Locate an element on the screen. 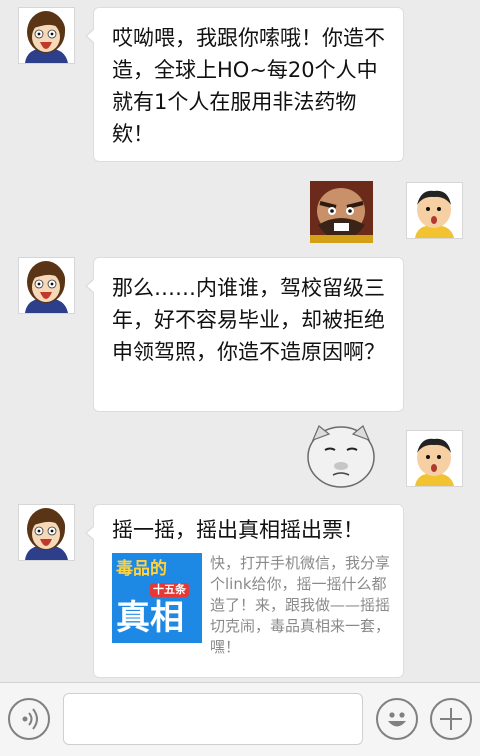 The width and height of the screenshot is (480, 756). voice-icon is located at coordinates (30, 719).